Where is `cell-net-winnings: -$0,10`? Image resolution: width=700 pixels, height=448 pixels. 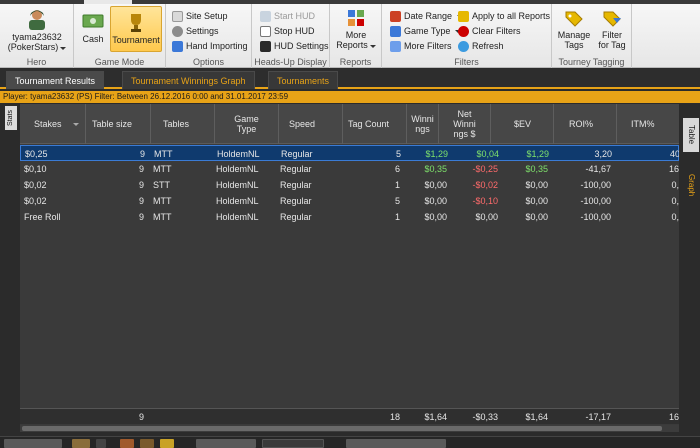 cell-net-winnings: -$0,10 is located at coordinates (485, 201).